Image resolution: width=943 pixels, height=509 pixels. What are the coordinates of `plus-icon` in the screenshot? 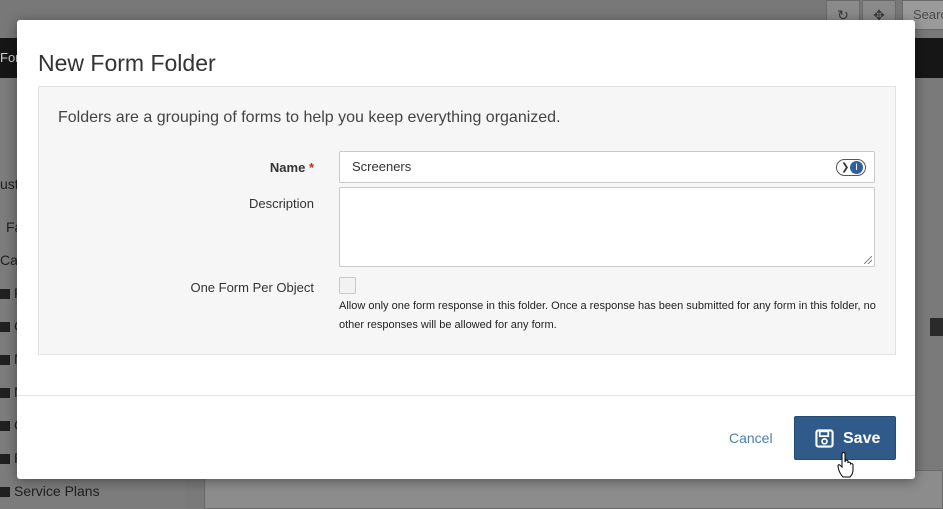 It's located at (5, 360).